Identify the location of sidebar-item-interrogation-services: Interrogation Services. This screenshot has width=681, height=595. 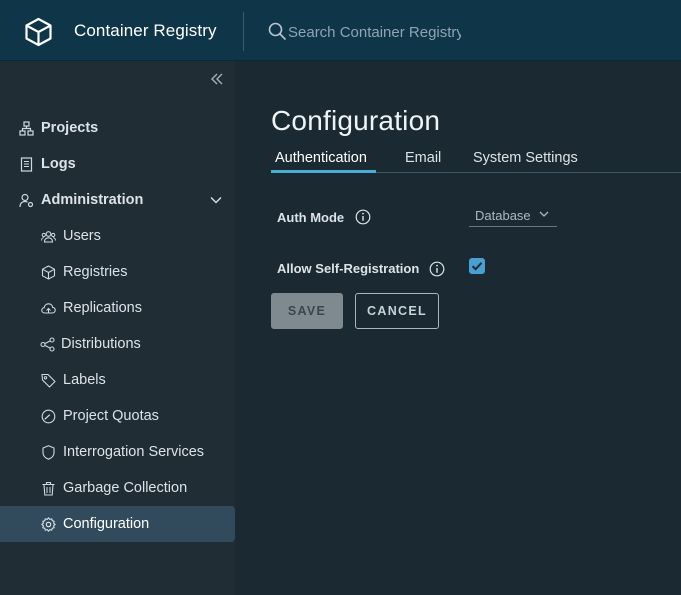
(117, 452).